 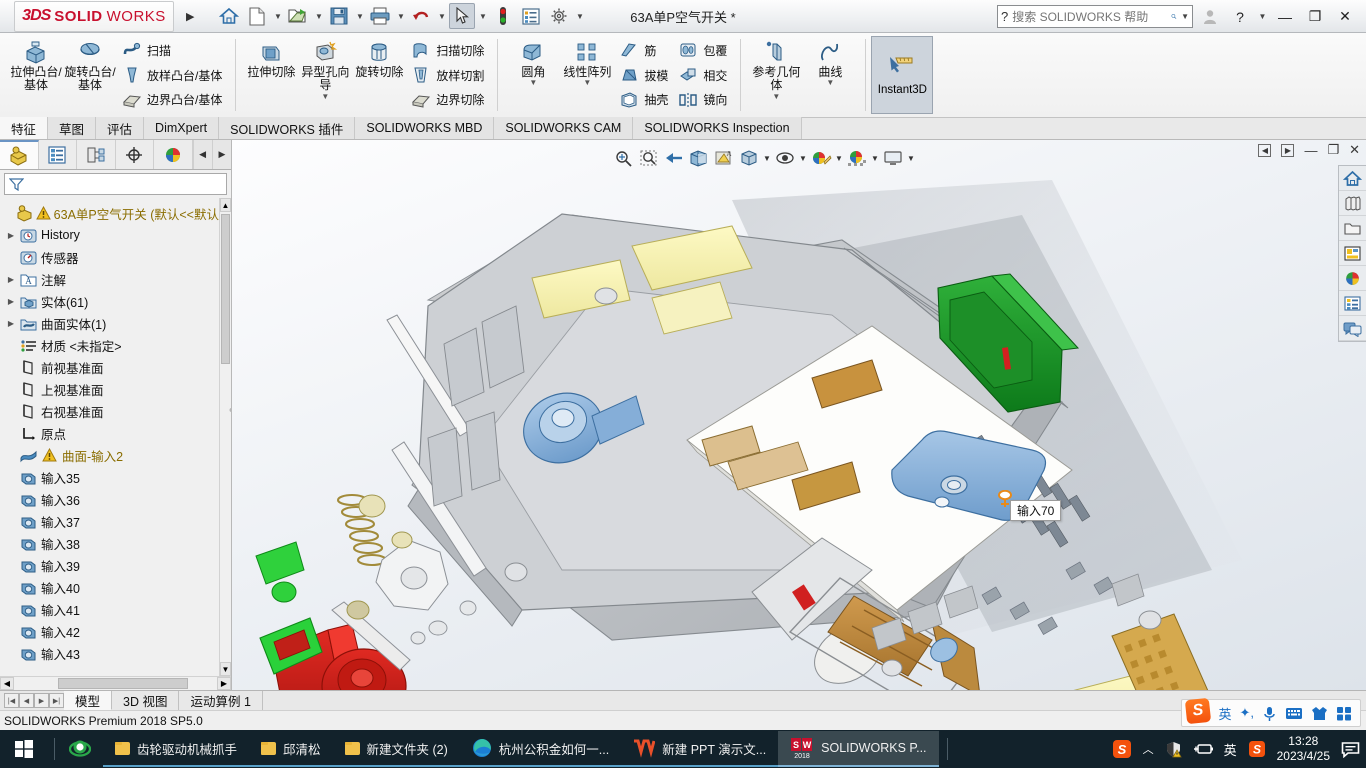 I want to click on feature-tree-filter, so click(x=115, y=184).